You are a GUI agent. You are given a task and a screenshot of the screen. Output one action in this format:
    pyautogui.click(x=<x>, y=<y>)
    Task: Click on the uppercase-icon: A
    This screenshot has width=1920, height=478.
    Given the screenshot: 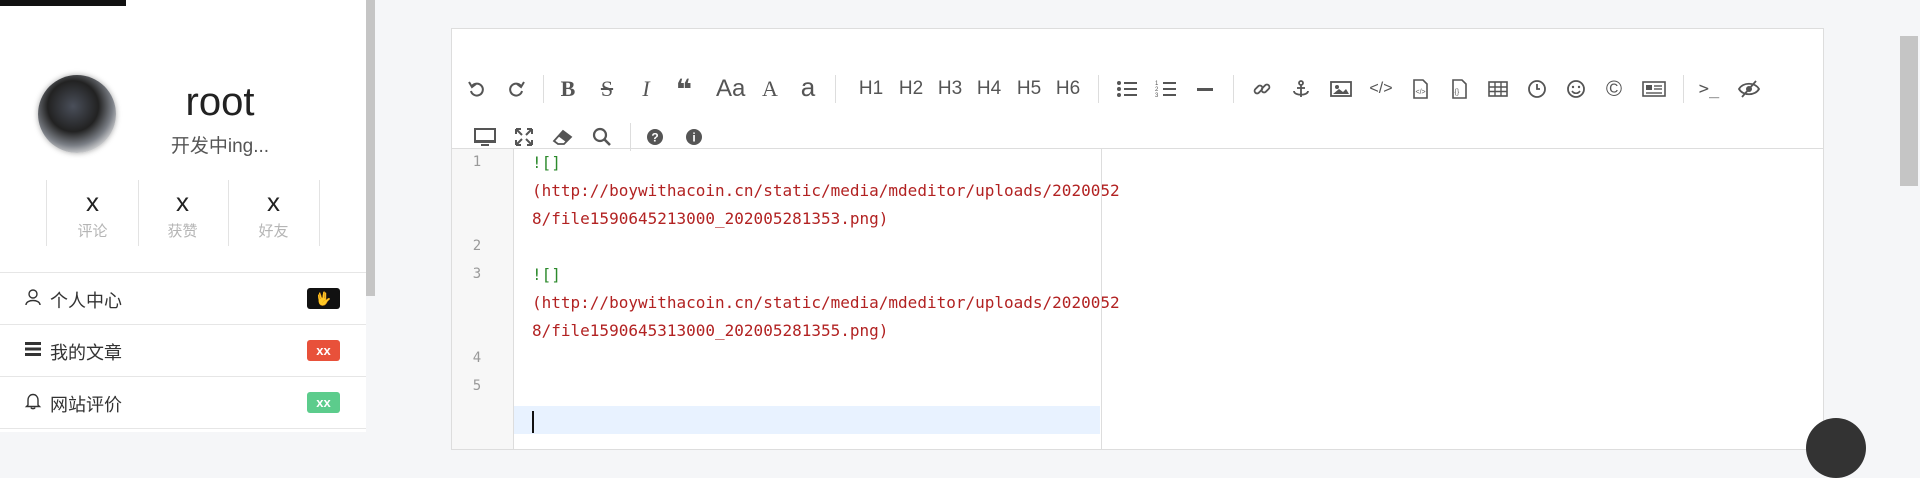 What is the action you would take?
    pyautogui.click(x=770, y=89)
    